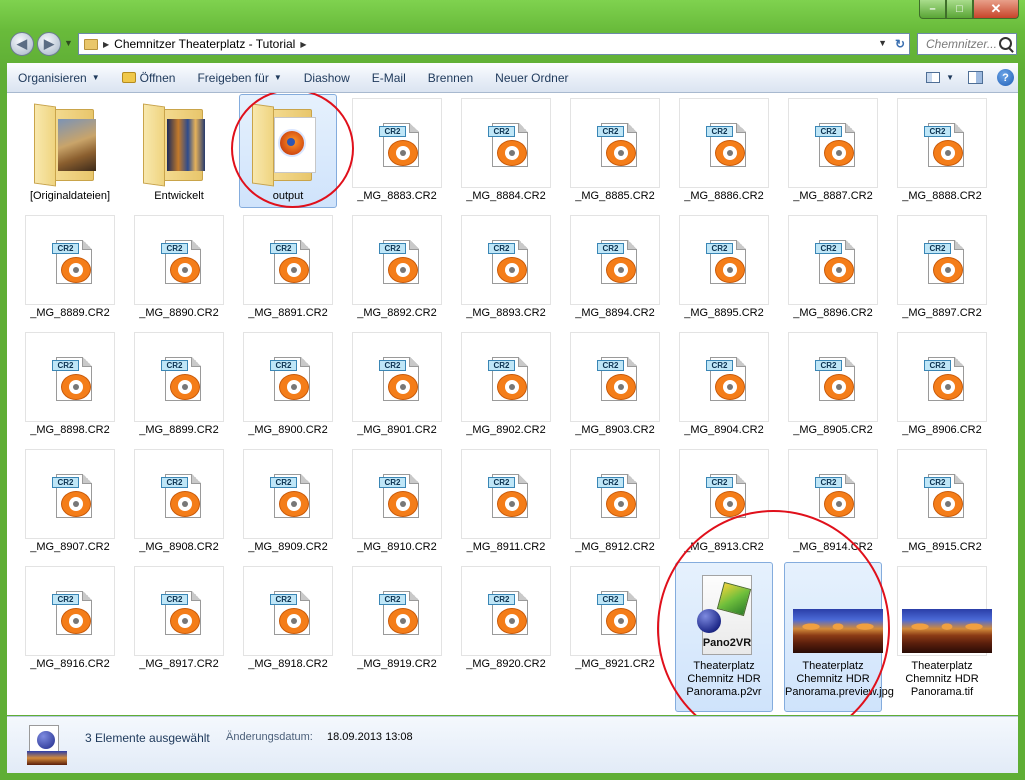 This screenshot has width=1025, height=780. What do you see at coordinates (996, 9) in the screenshot?
I see `close-button: ✕` at bounding box center [996, 9].